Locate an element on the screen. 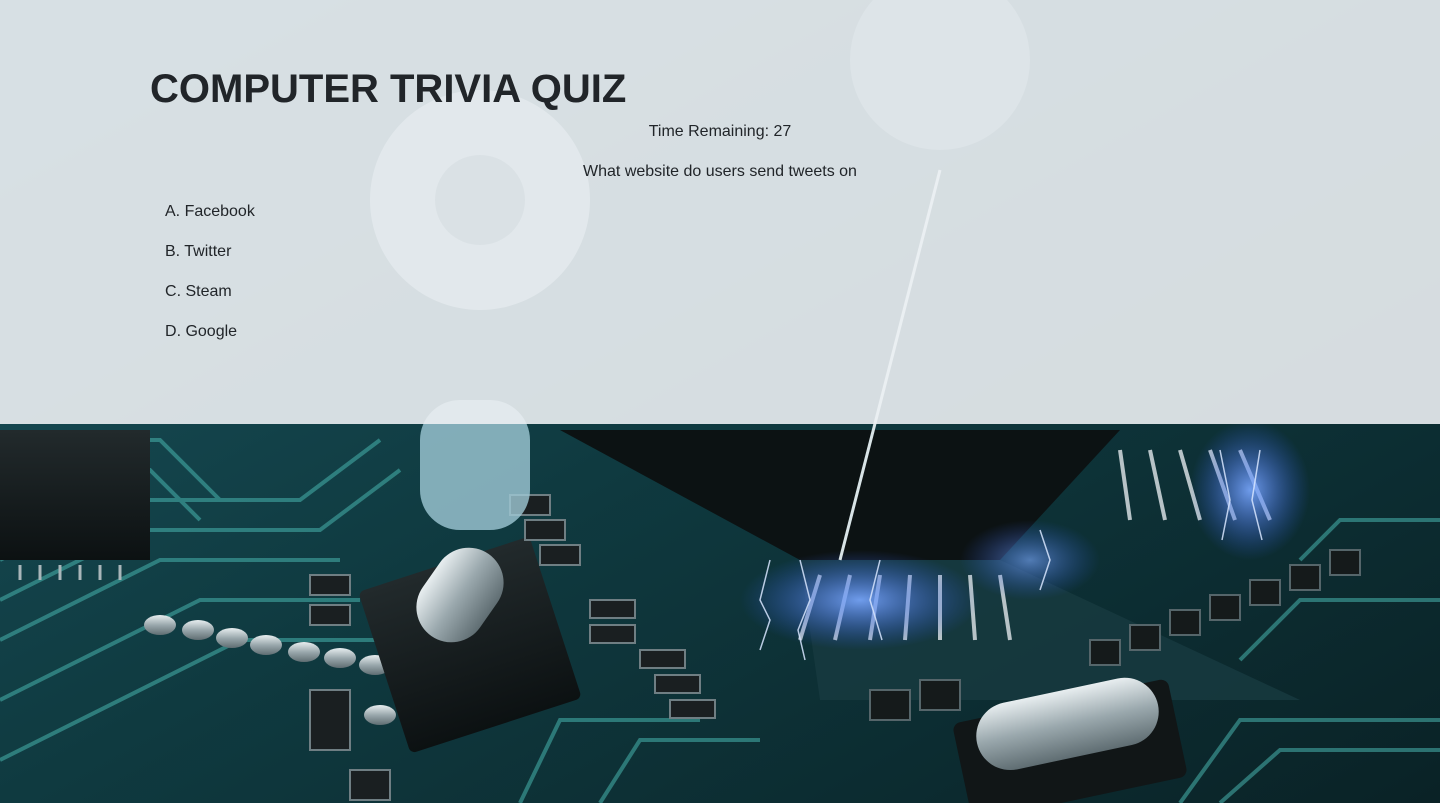  answer-text: Google is located at coordinates (211, 331).